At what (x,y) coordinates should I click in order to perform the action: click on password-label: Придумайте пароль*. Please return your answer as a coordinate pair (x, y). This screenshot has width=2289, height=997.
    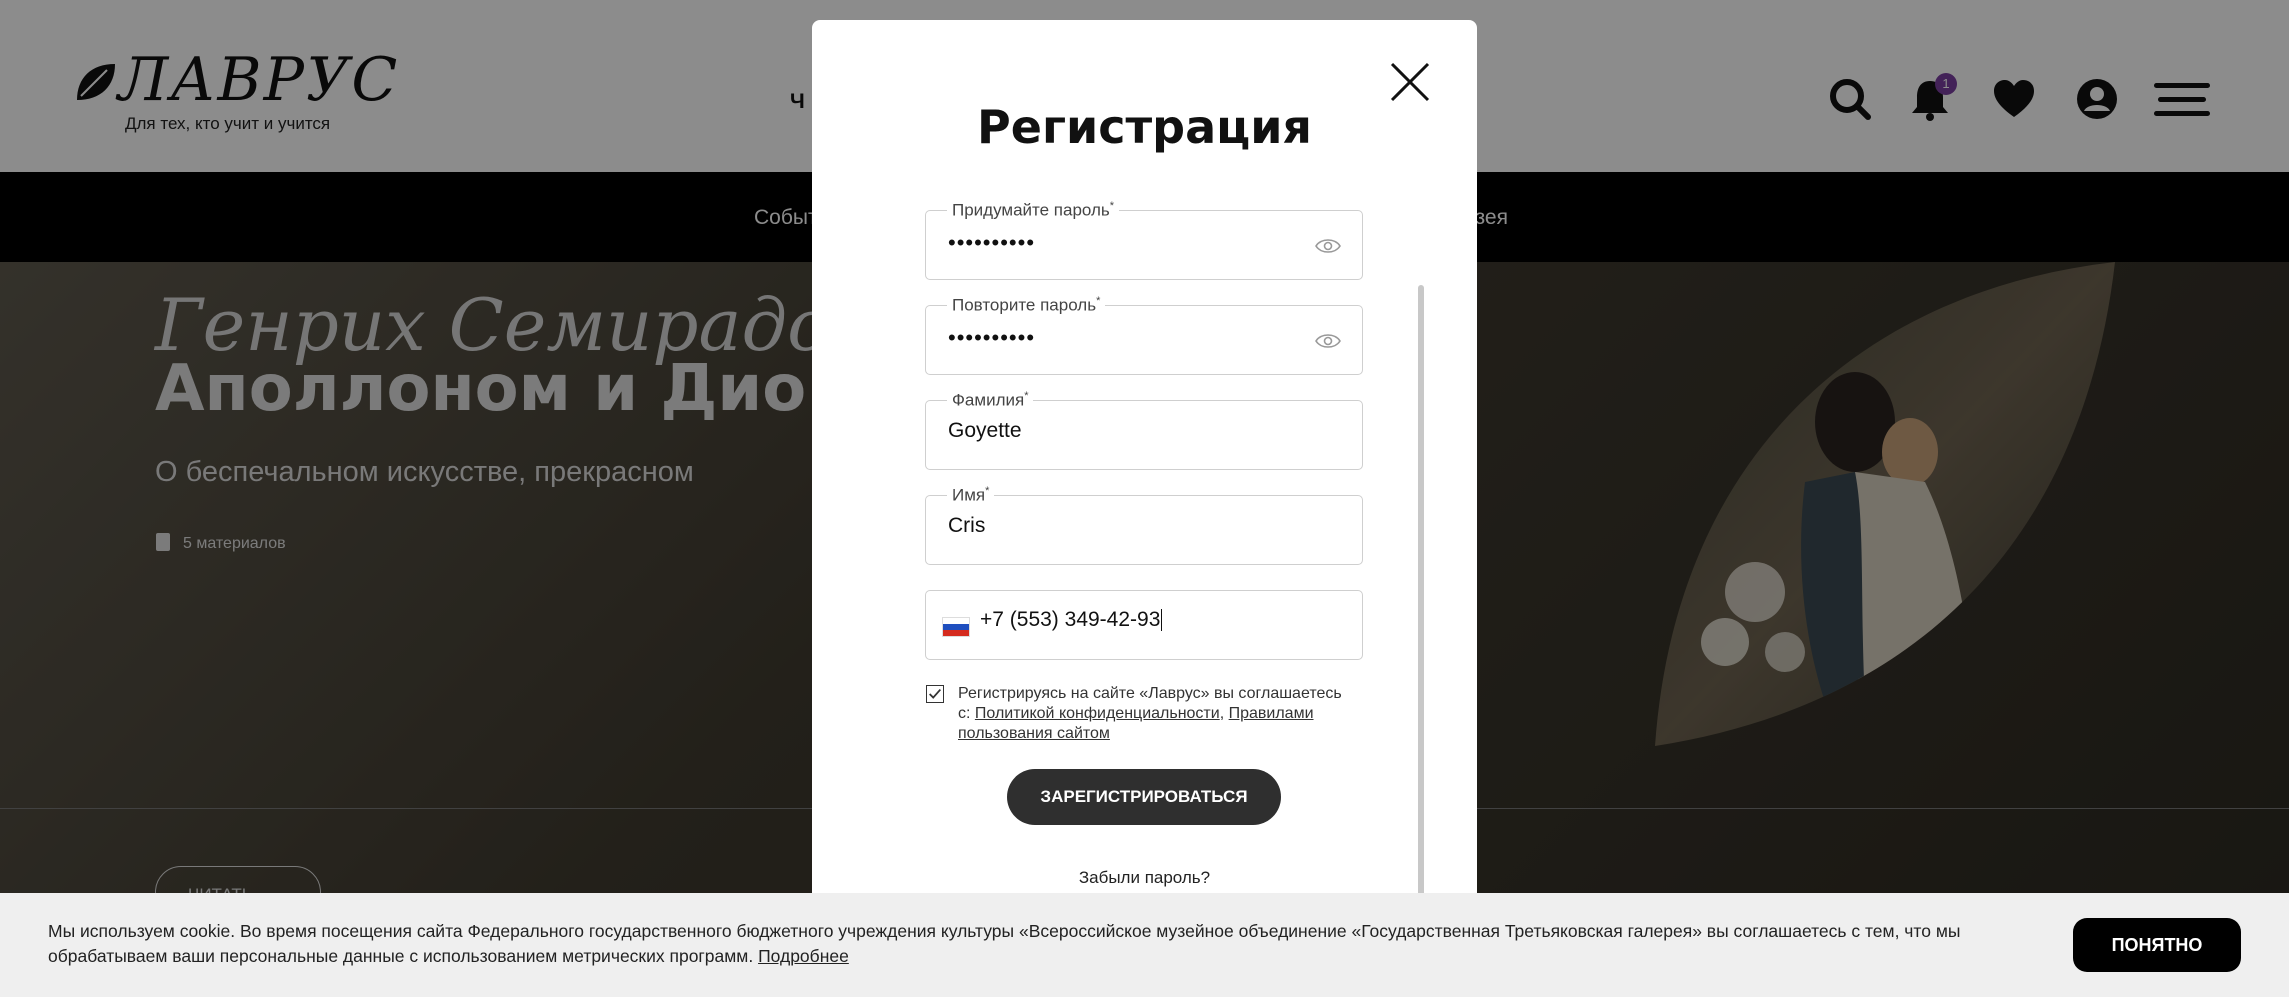
    Looking at the image, I should click on (1033, 210).